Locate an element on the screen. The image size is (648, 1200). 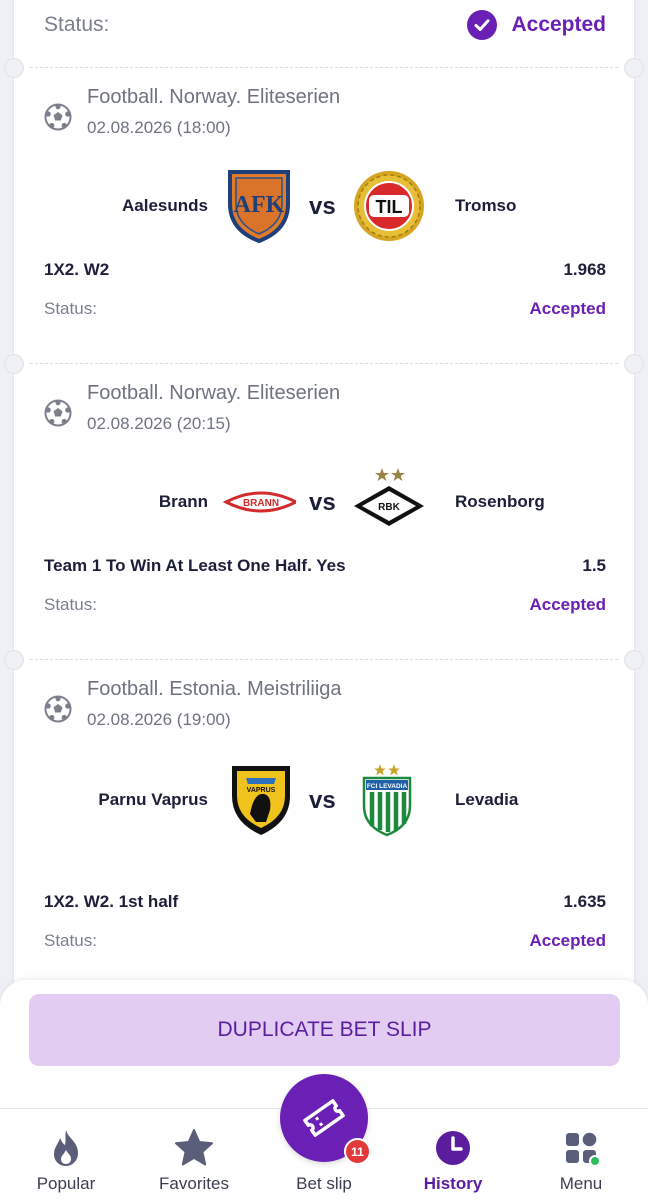
league-name: Football. Estonia. Meistriliiga is located at coordinates (214, 689).